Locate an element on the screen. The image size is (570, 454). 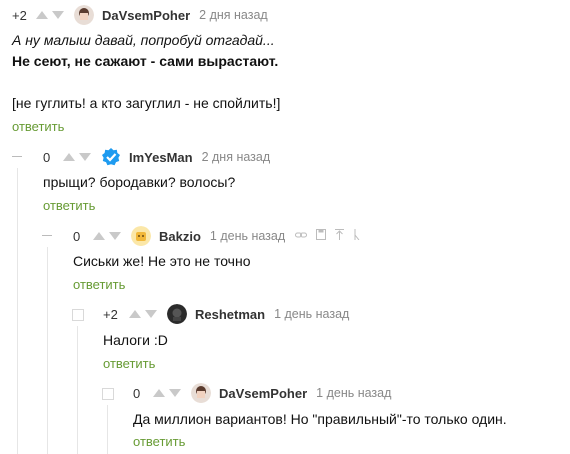
comment-text: Налоги :D is located at coordinates (135, 340).